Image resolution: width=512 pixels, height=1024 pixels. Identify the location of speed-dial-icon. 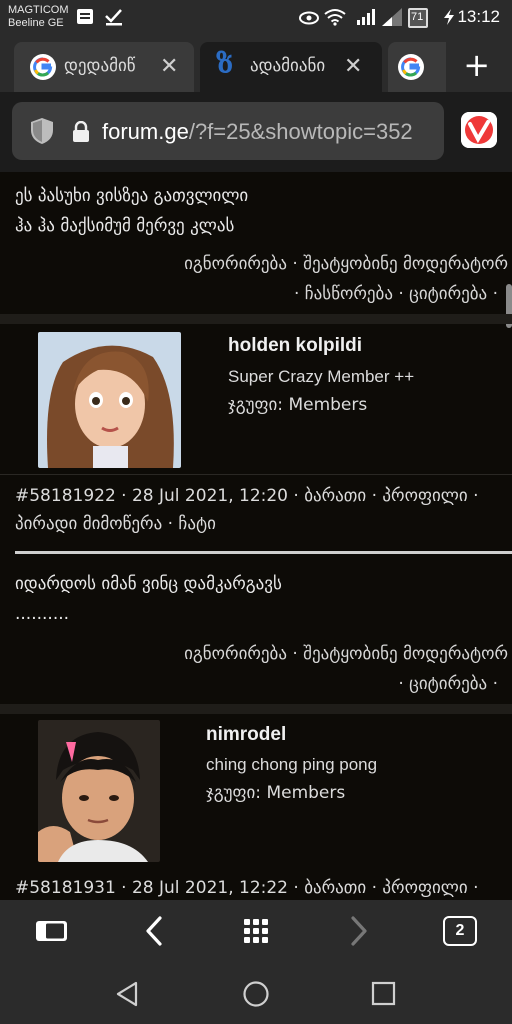
(256, 931).